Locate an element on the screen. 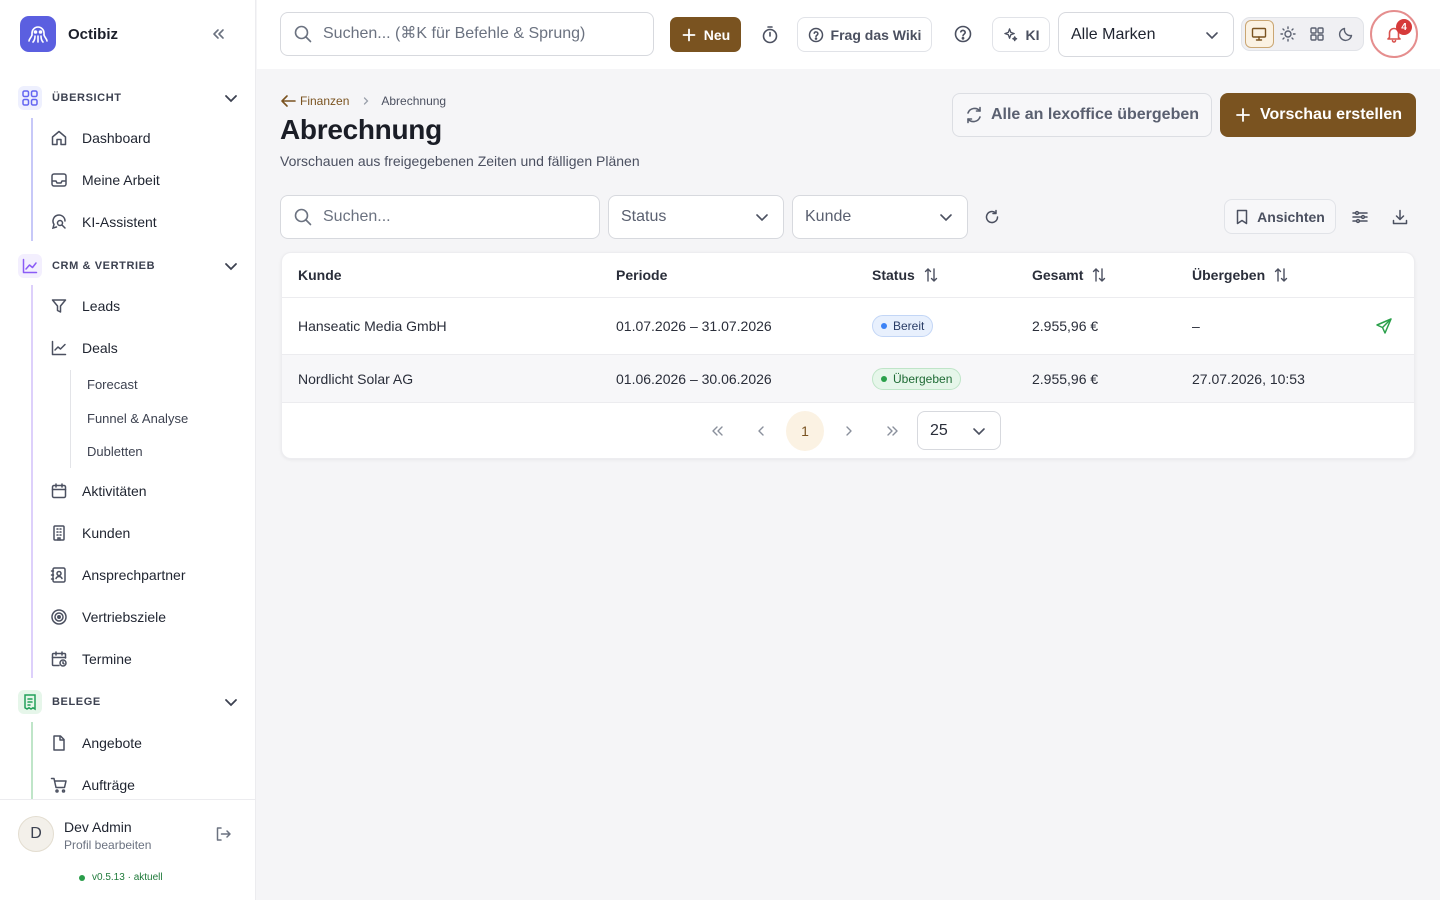 This screenshot has width=1440, height=900. sidebar-item-label: Meine Arbeit is located at coordinates (121, 180).